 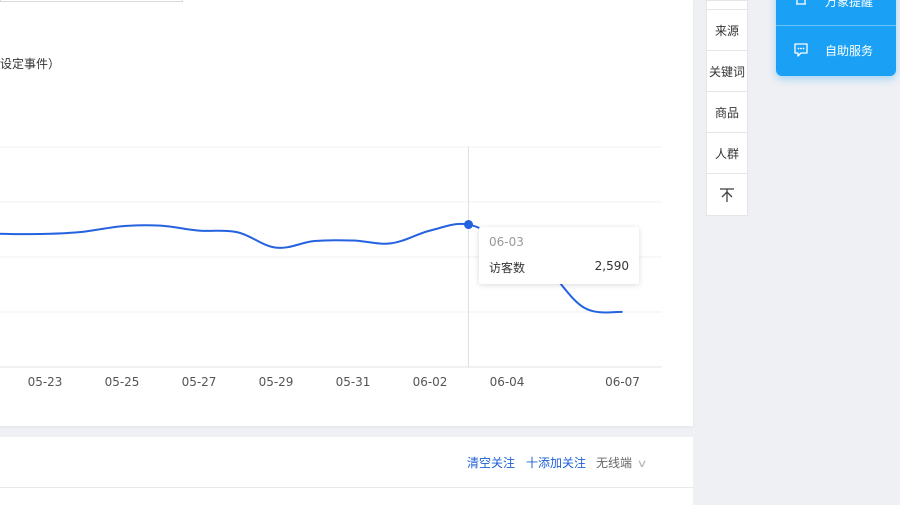 I want to click on clear-attention-link: 清空关注, so click(x=491, y=462).